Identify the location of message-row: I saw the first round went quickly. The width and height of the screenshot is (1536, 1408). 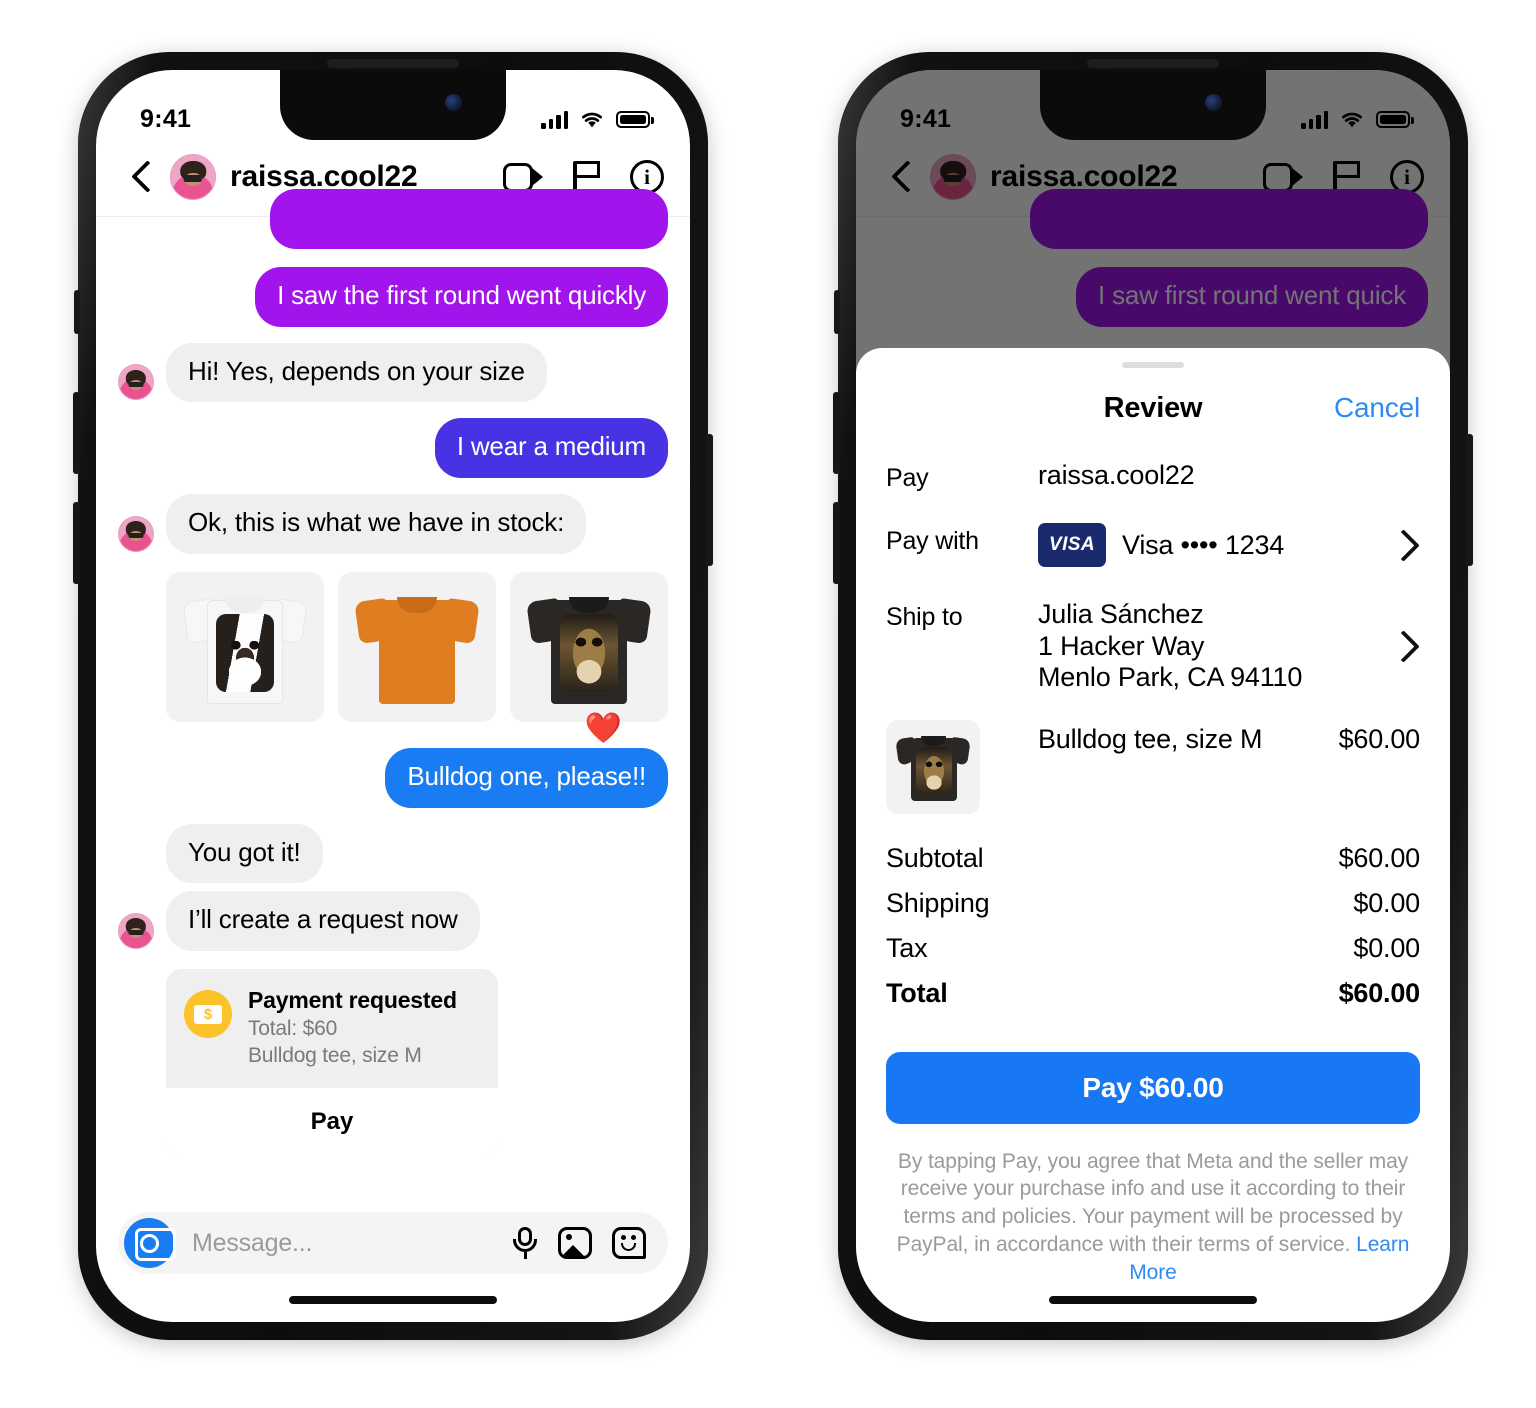
(393, 297).